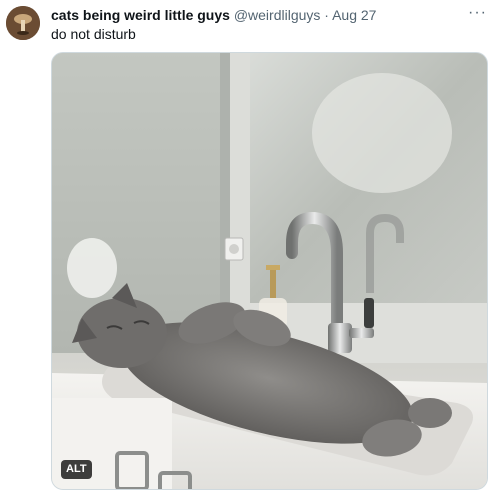 The image size is (501, 500). I want to click on avatar, so click(23, 23).